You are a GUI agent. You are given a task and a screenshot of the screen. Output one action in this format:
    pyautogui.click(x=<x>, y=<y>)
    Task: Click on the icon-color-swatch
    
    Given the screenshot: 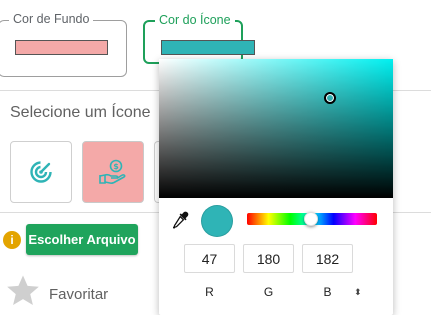 What is the action you would take?
    pyautogui.click(x=208, y=47)
    